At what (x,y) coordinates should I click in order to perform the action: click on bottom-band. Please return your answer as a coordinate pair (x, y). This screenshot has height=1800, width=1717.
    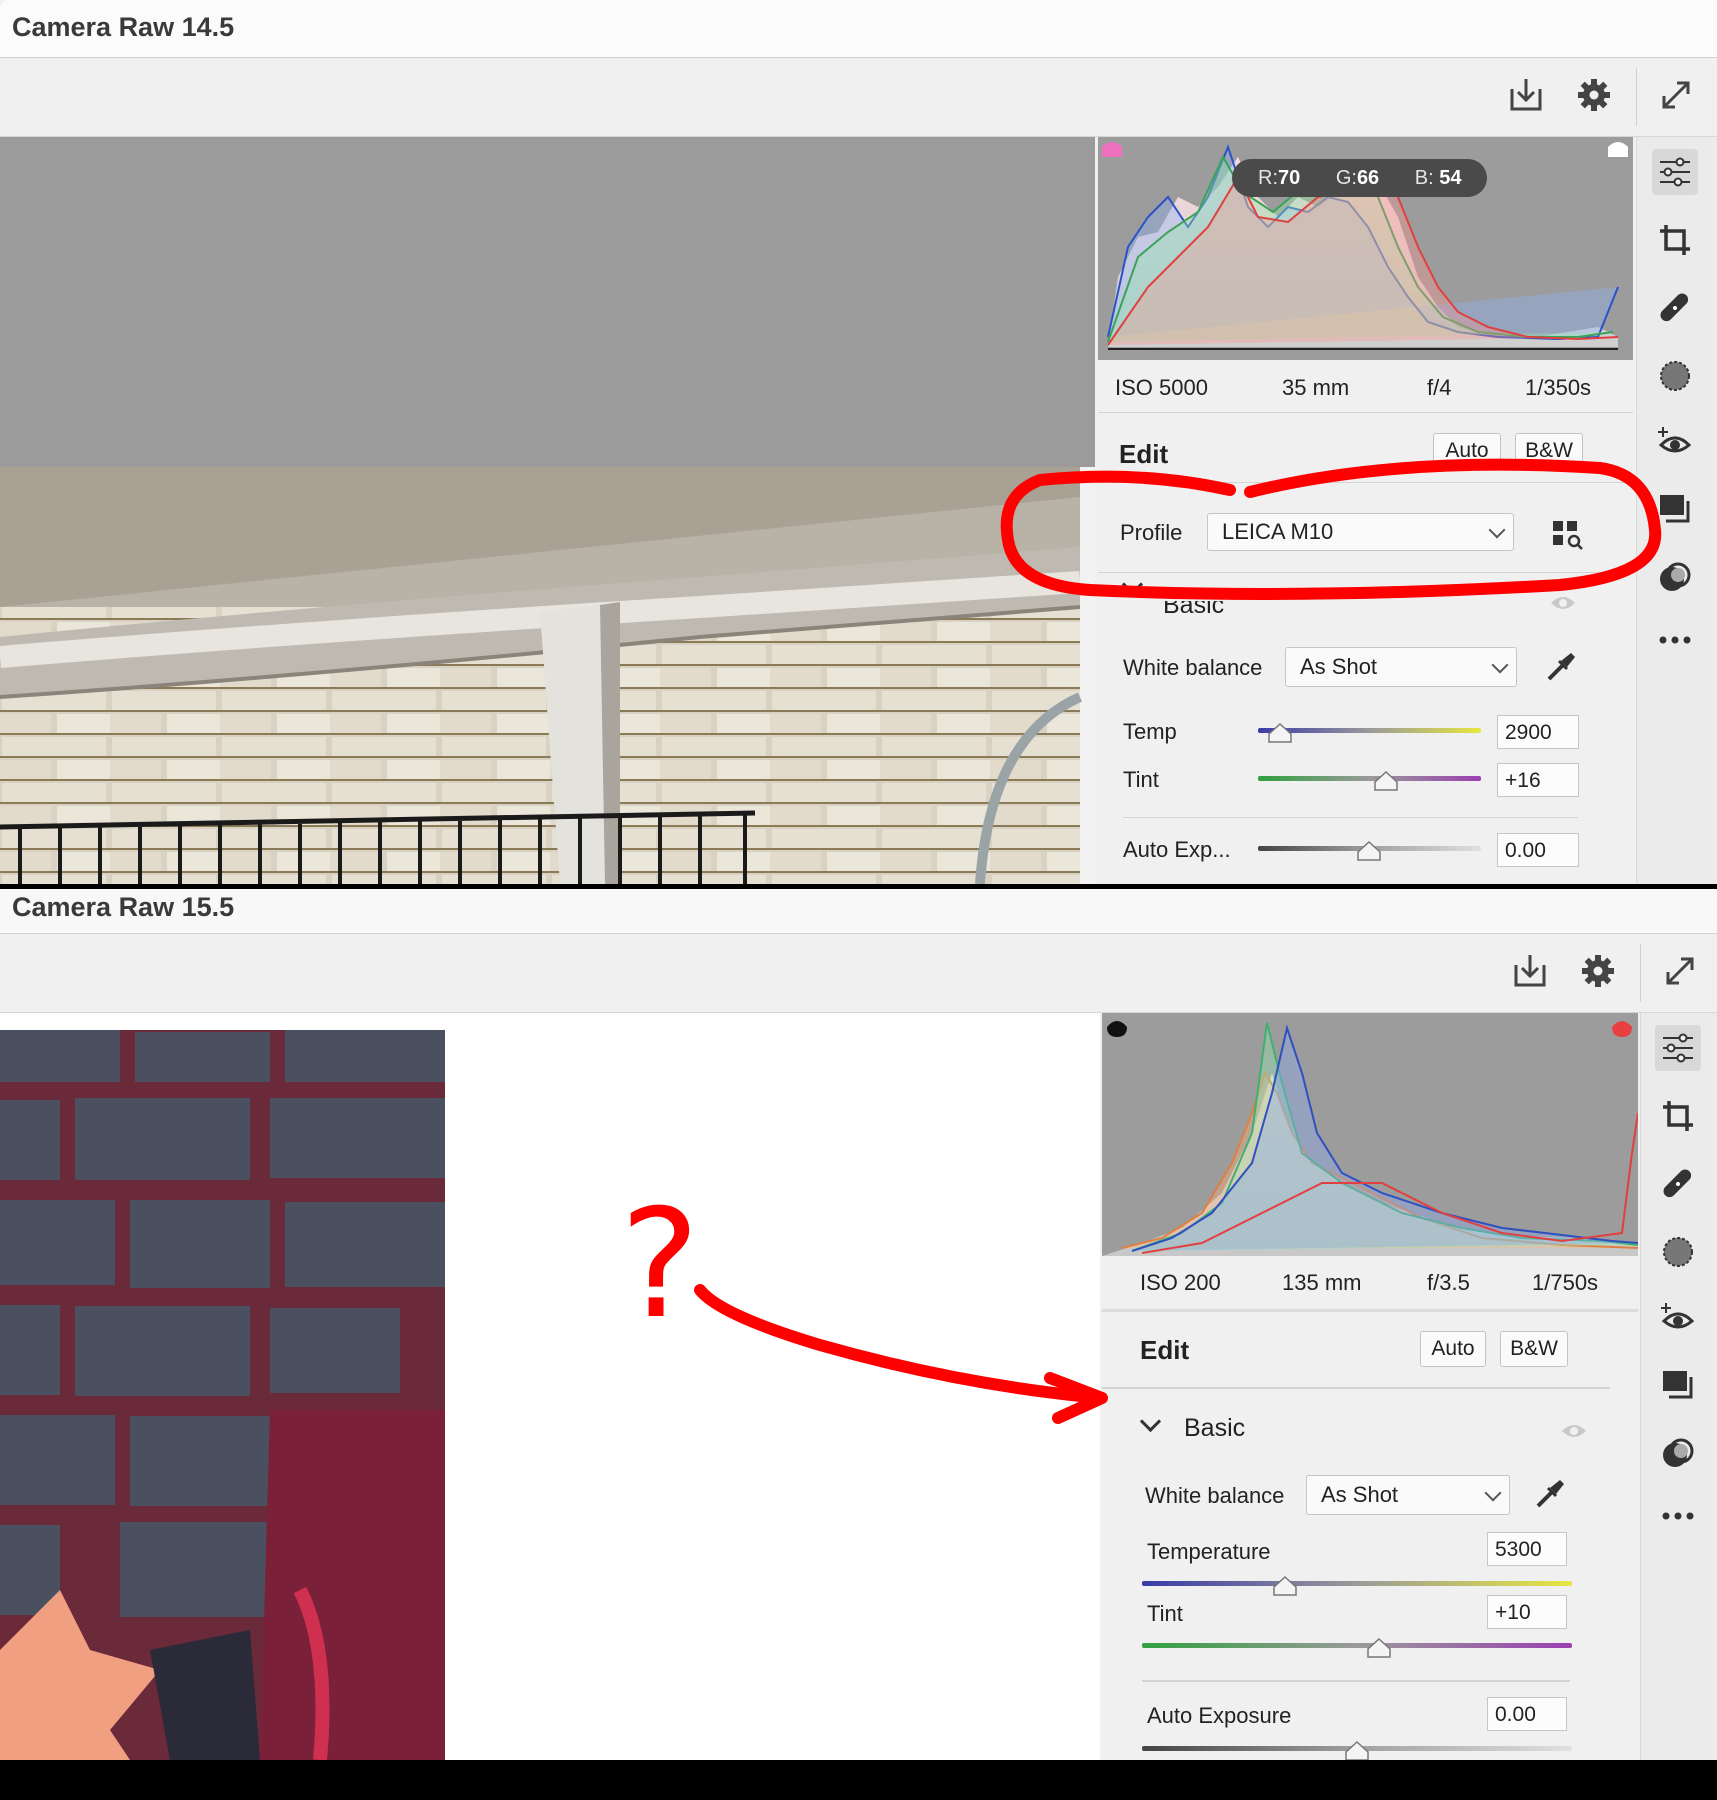
    Looking at the image, I should click on (858, 1780).